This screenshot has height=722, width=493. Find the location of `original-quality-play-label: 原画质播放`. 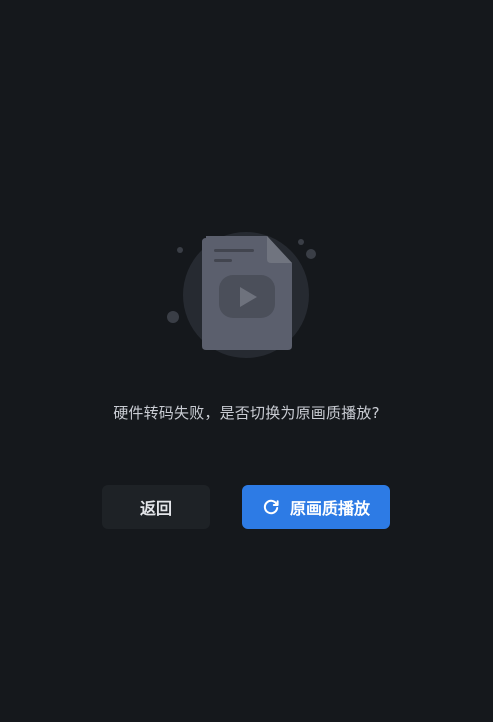

original-quality-play-label: 原画质播放 is located at coordinates (329, 508).